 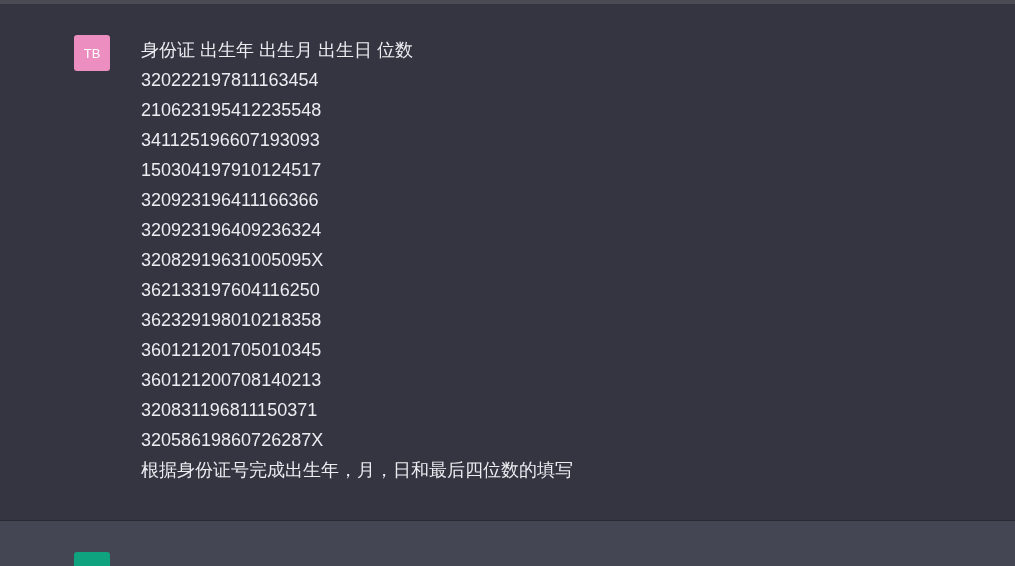 What do you see at coordinates (232, 230) in the screenshot?
I see `message-text: 320923196409236324` at bounding box center [232, 230].